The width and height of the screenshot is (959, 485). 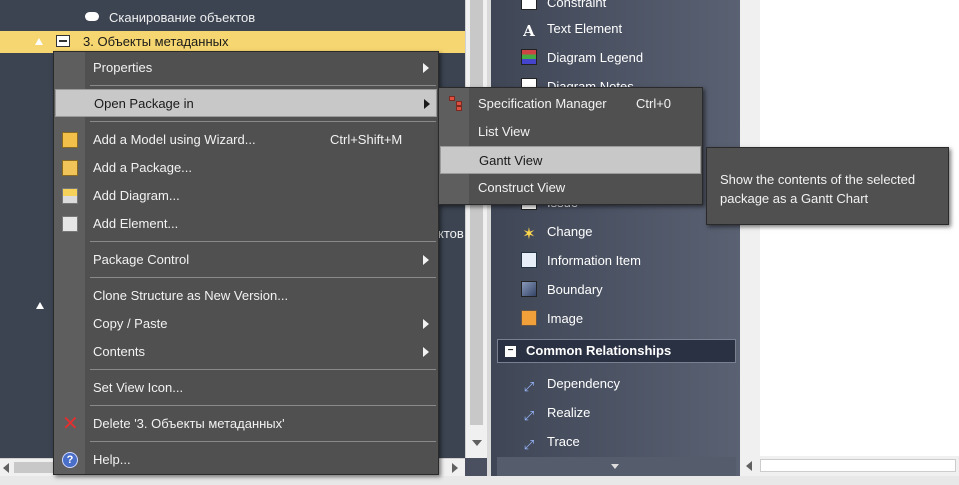 What do you see at coordinates (246, 68) in the screenshot?
I see `menu-item-properties: Properties` at bounding box center [246, 68].